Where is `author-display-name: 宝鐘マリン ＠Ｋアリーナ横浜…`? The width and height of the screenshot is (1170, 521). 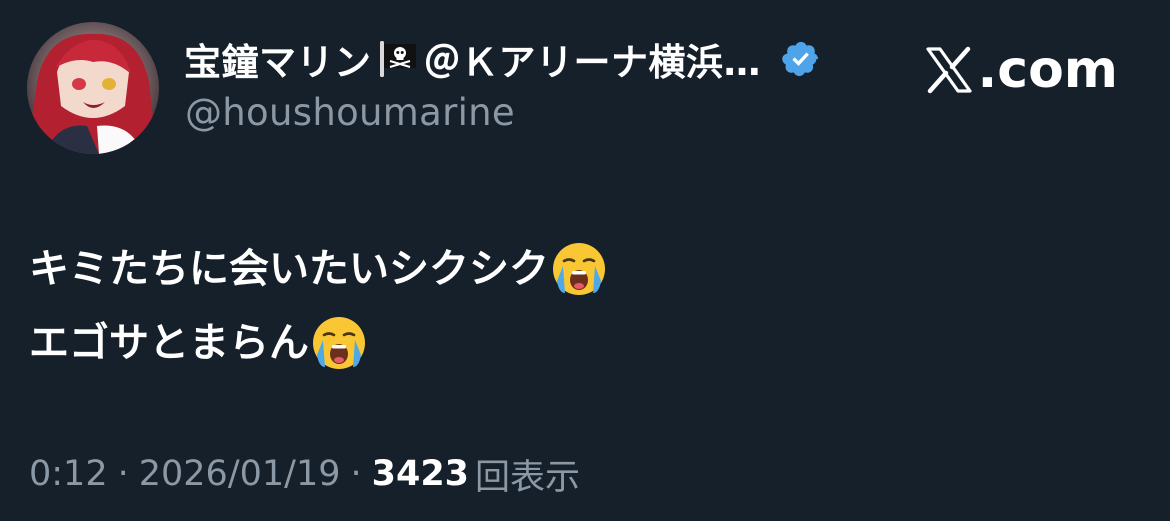 author-display-name: 宝鐘マリン ＠Ｋアリーナ横浜… is located at coordinates (502, 59).